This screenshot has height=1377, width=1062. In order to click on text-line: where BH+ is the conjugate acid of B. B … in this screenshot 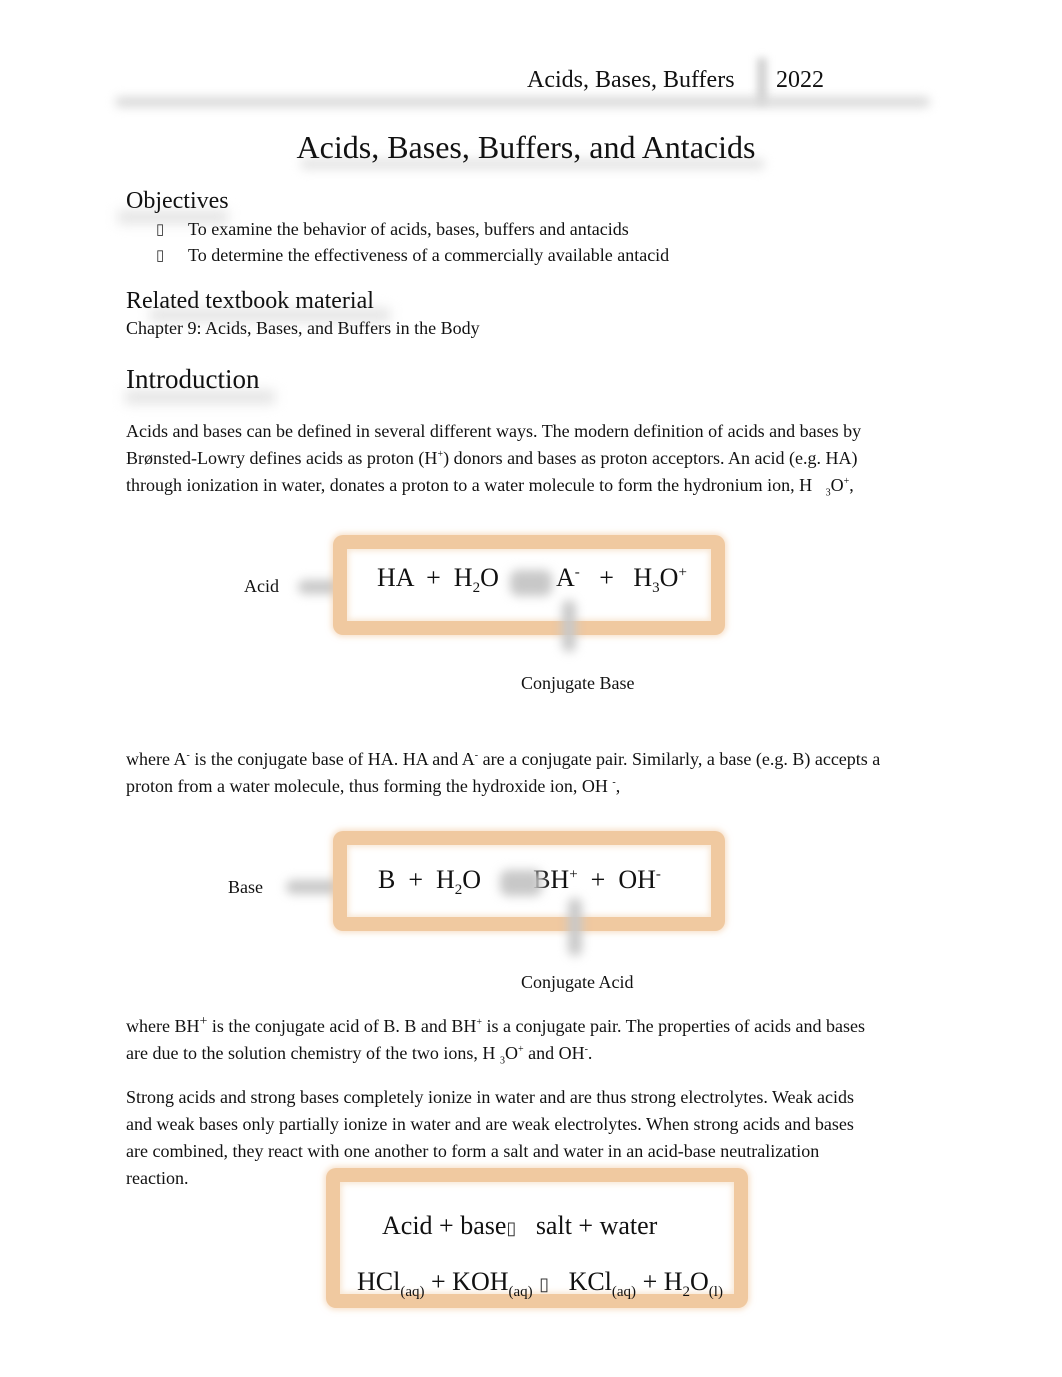, I will do `click(531, 1026)`.